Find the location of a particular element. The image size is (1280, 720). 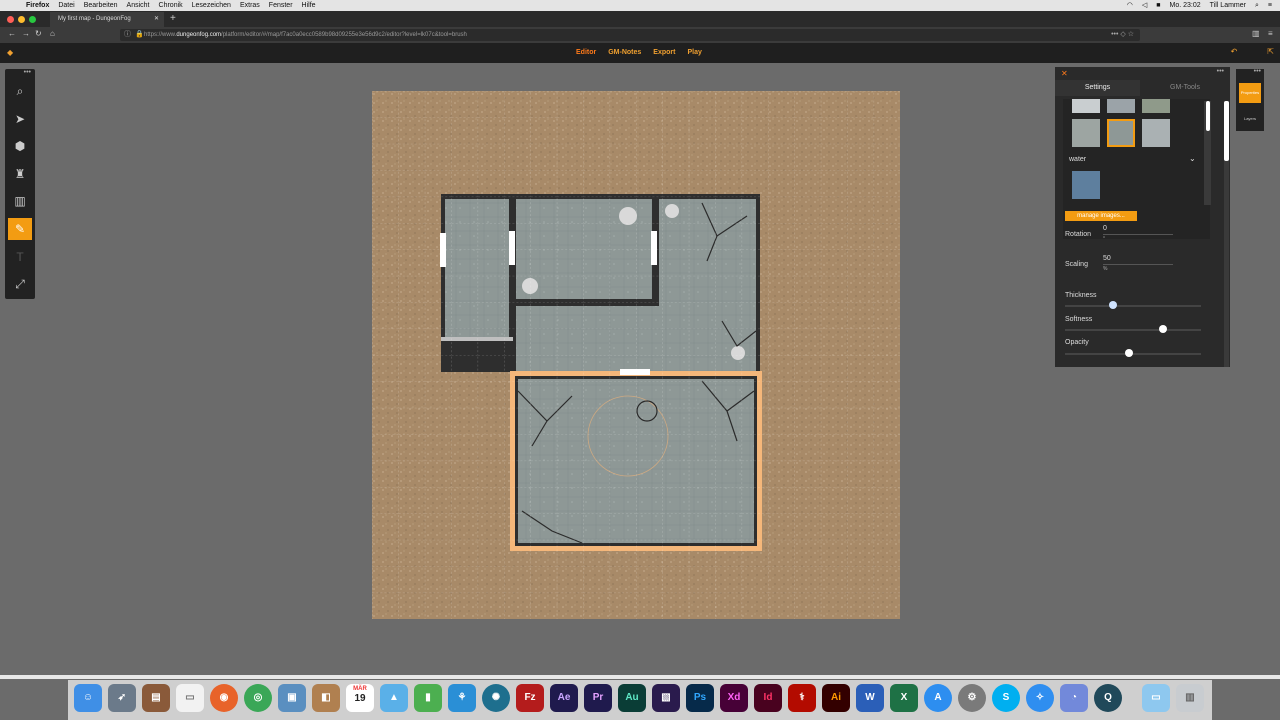

bookmark-star-icon: ☆ is located at coordinates (1131, 34).